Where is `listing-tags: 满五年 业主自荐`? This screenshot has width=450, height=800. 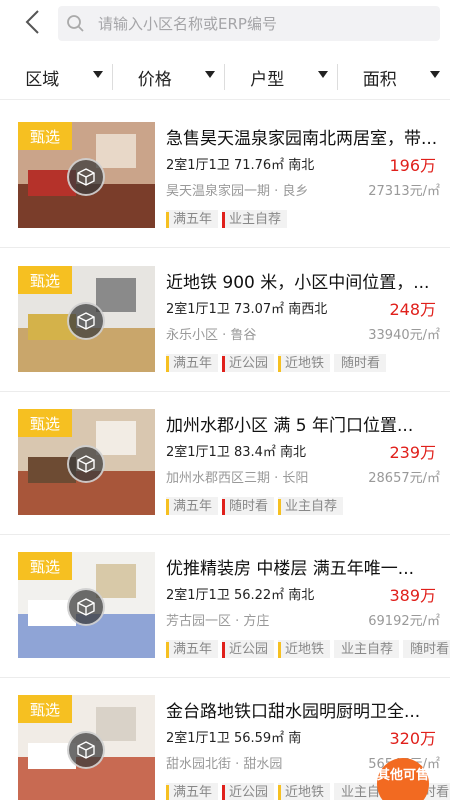 listing-tags: 满五年 业主自荐 is located at coordinates (308, 218).